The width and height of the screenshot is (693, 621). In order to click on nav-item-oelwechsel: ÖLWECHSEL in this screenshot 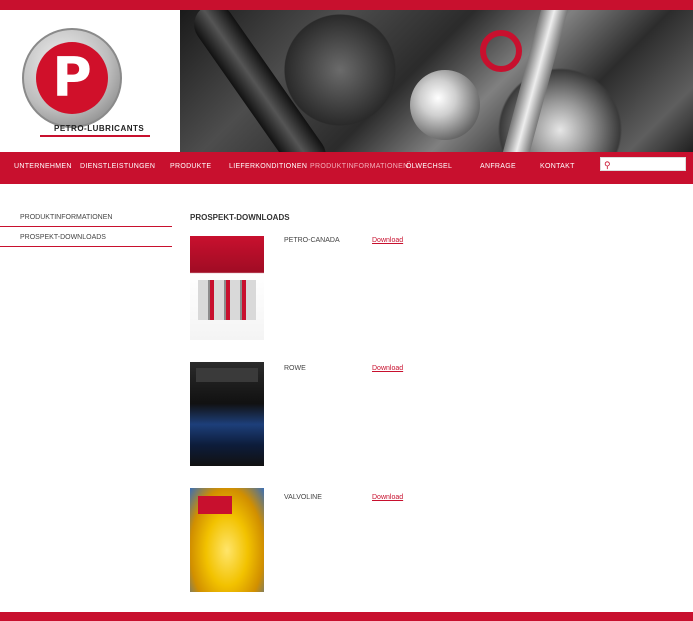, I will do `click(429, 166)`.